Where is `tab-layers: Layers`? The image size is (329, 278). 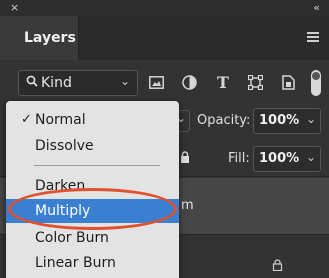 tab-layers: Layers is located at coordinates (39, 38).